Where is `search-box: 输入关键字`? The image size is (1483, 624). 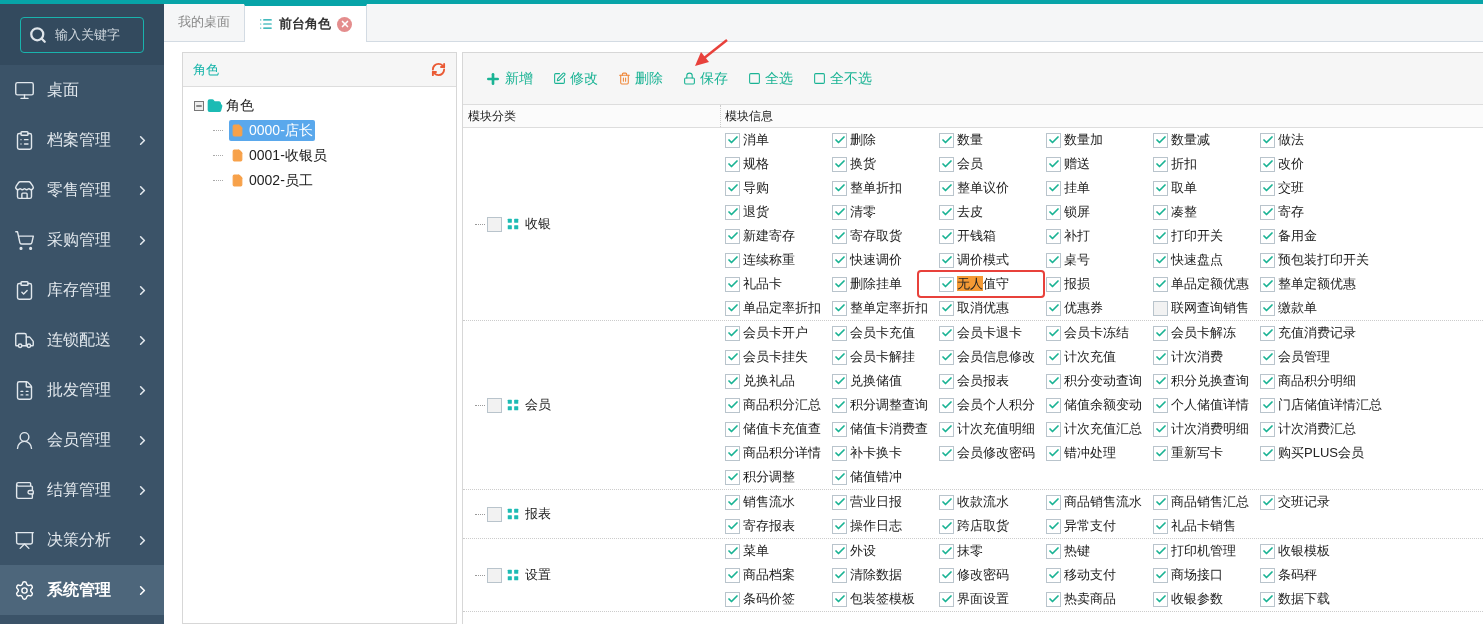
search-box: 输入关键字 is located at coordinates (82, 34).